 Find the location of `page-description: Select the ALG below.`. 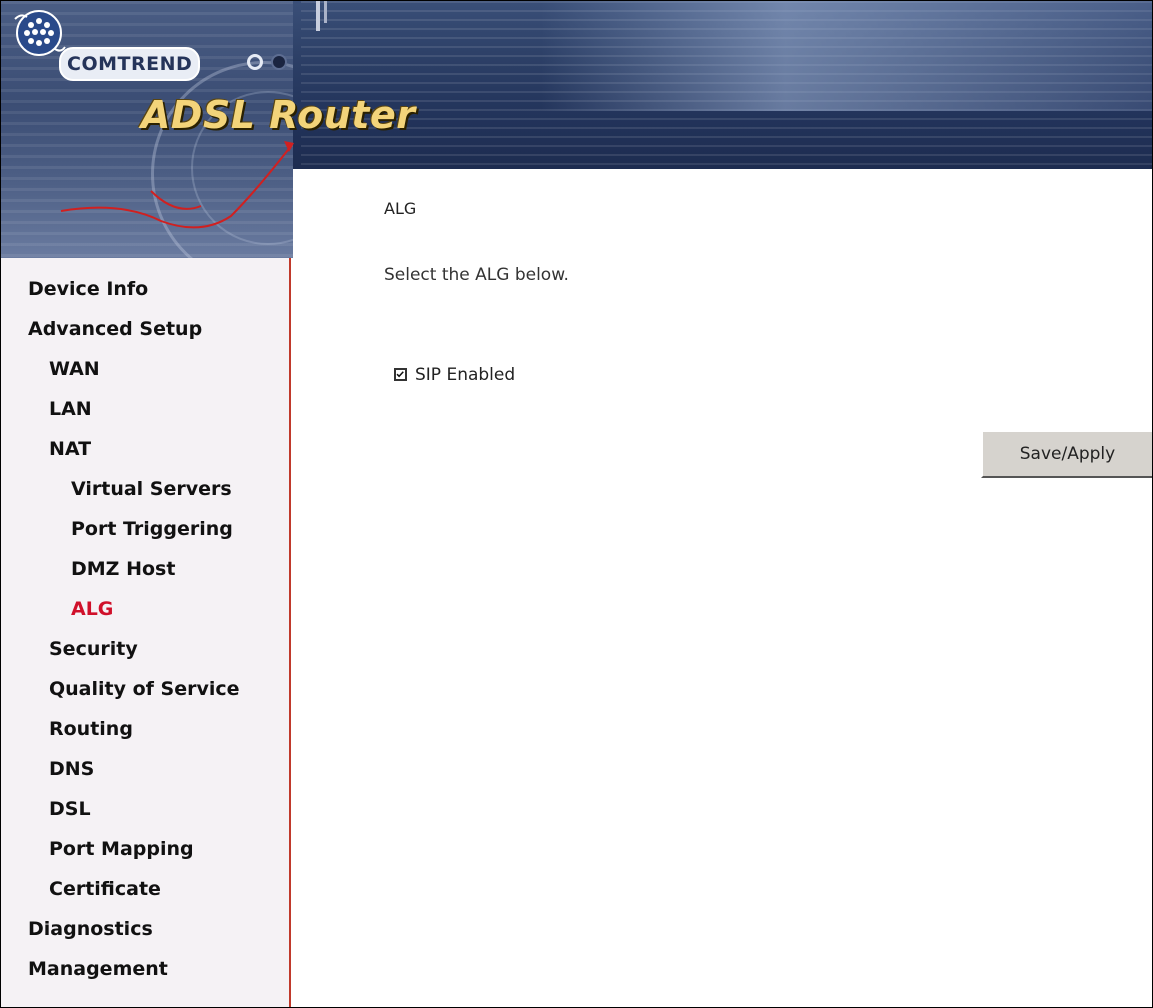

page-description: Select the ALG below. is located at coordinates (476, 275).